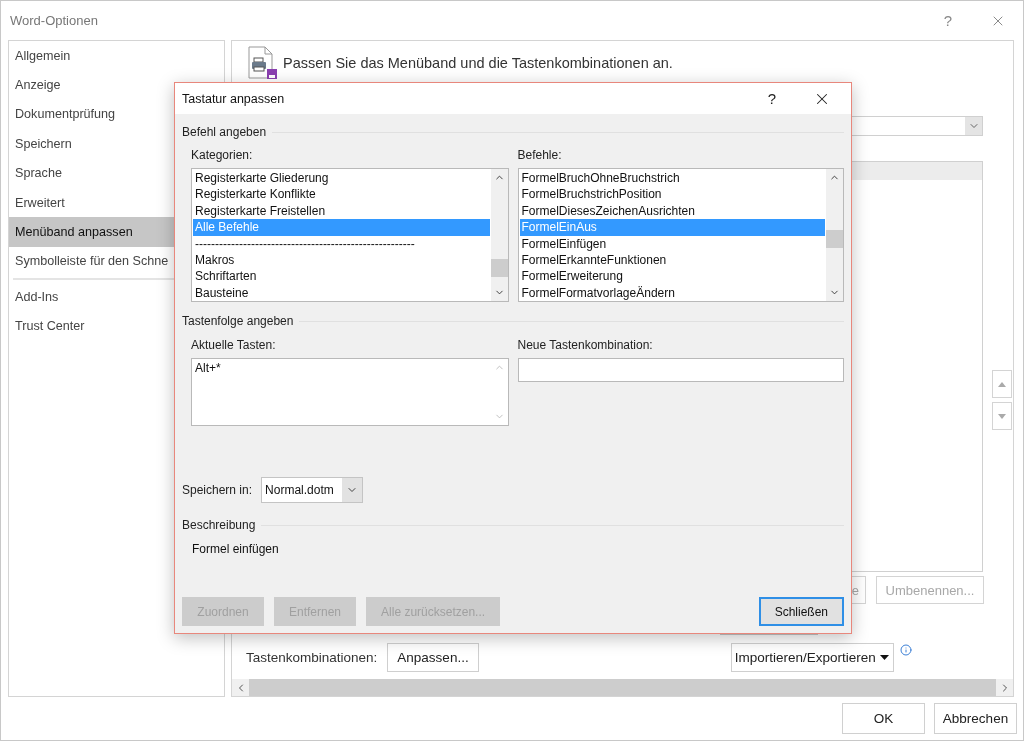 The image size is (1024, 741). Describe the element at coordinates (975, 718) in the screenshot. I see `dialog-button: Abbrechen` at that location.